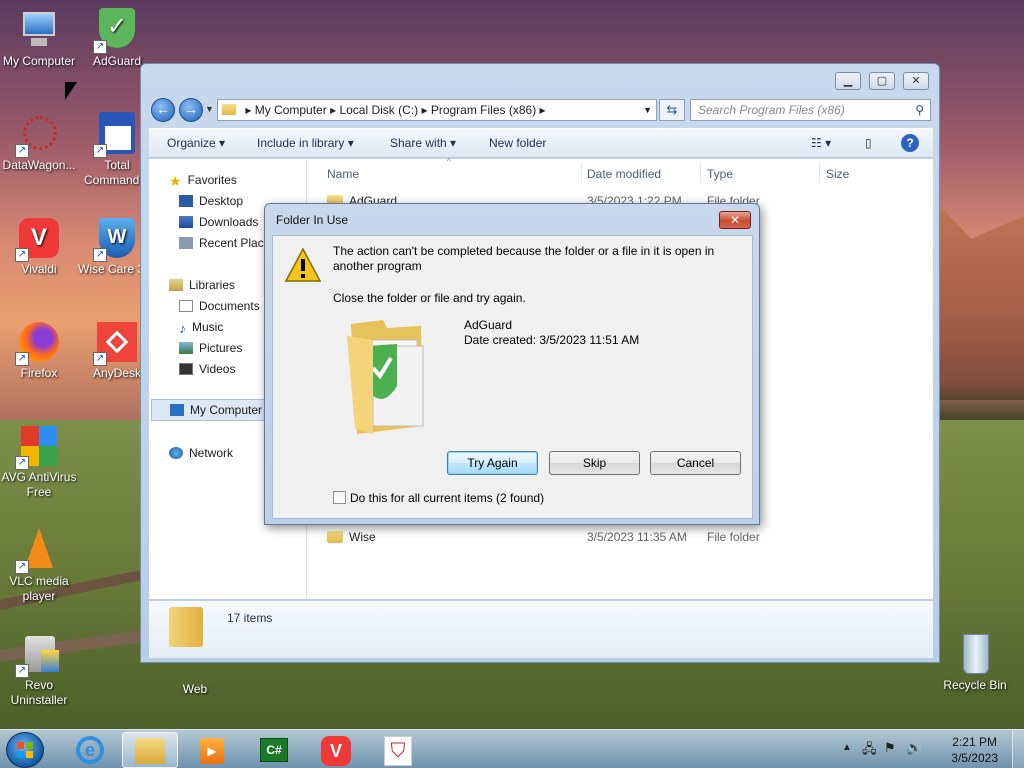 The width and height of the screenshot is (1024, 768). I want to click on pictures-icon, so click(186, 348).